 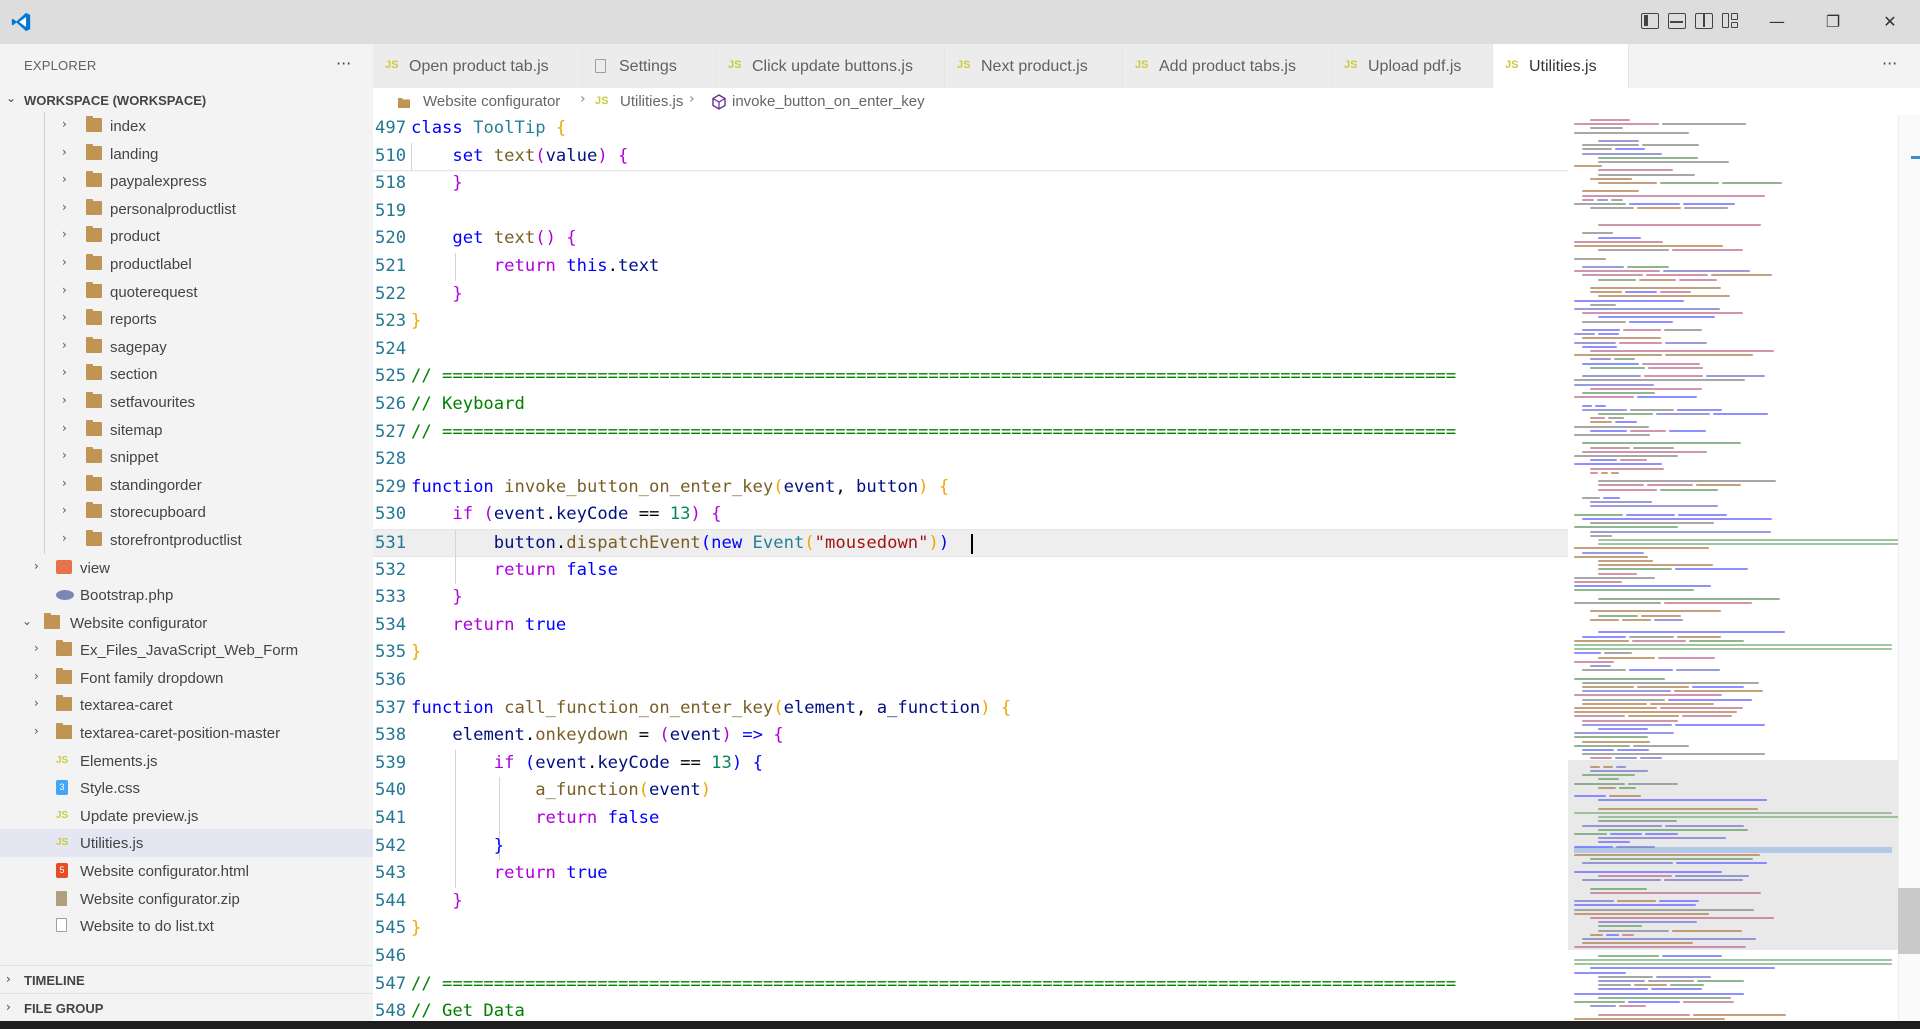 I want to click on code-line: 539 if (event.keyCode == 13) {, so click(x=970, y=763).